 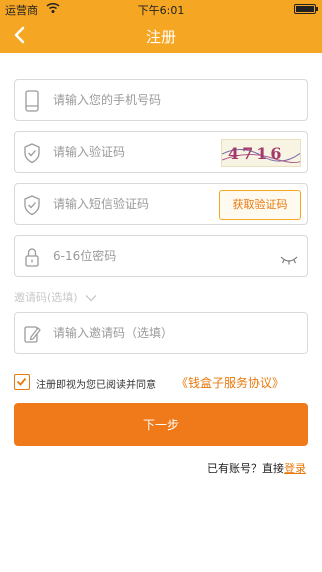 I want to click on password-input, so click(x=133, y=256).